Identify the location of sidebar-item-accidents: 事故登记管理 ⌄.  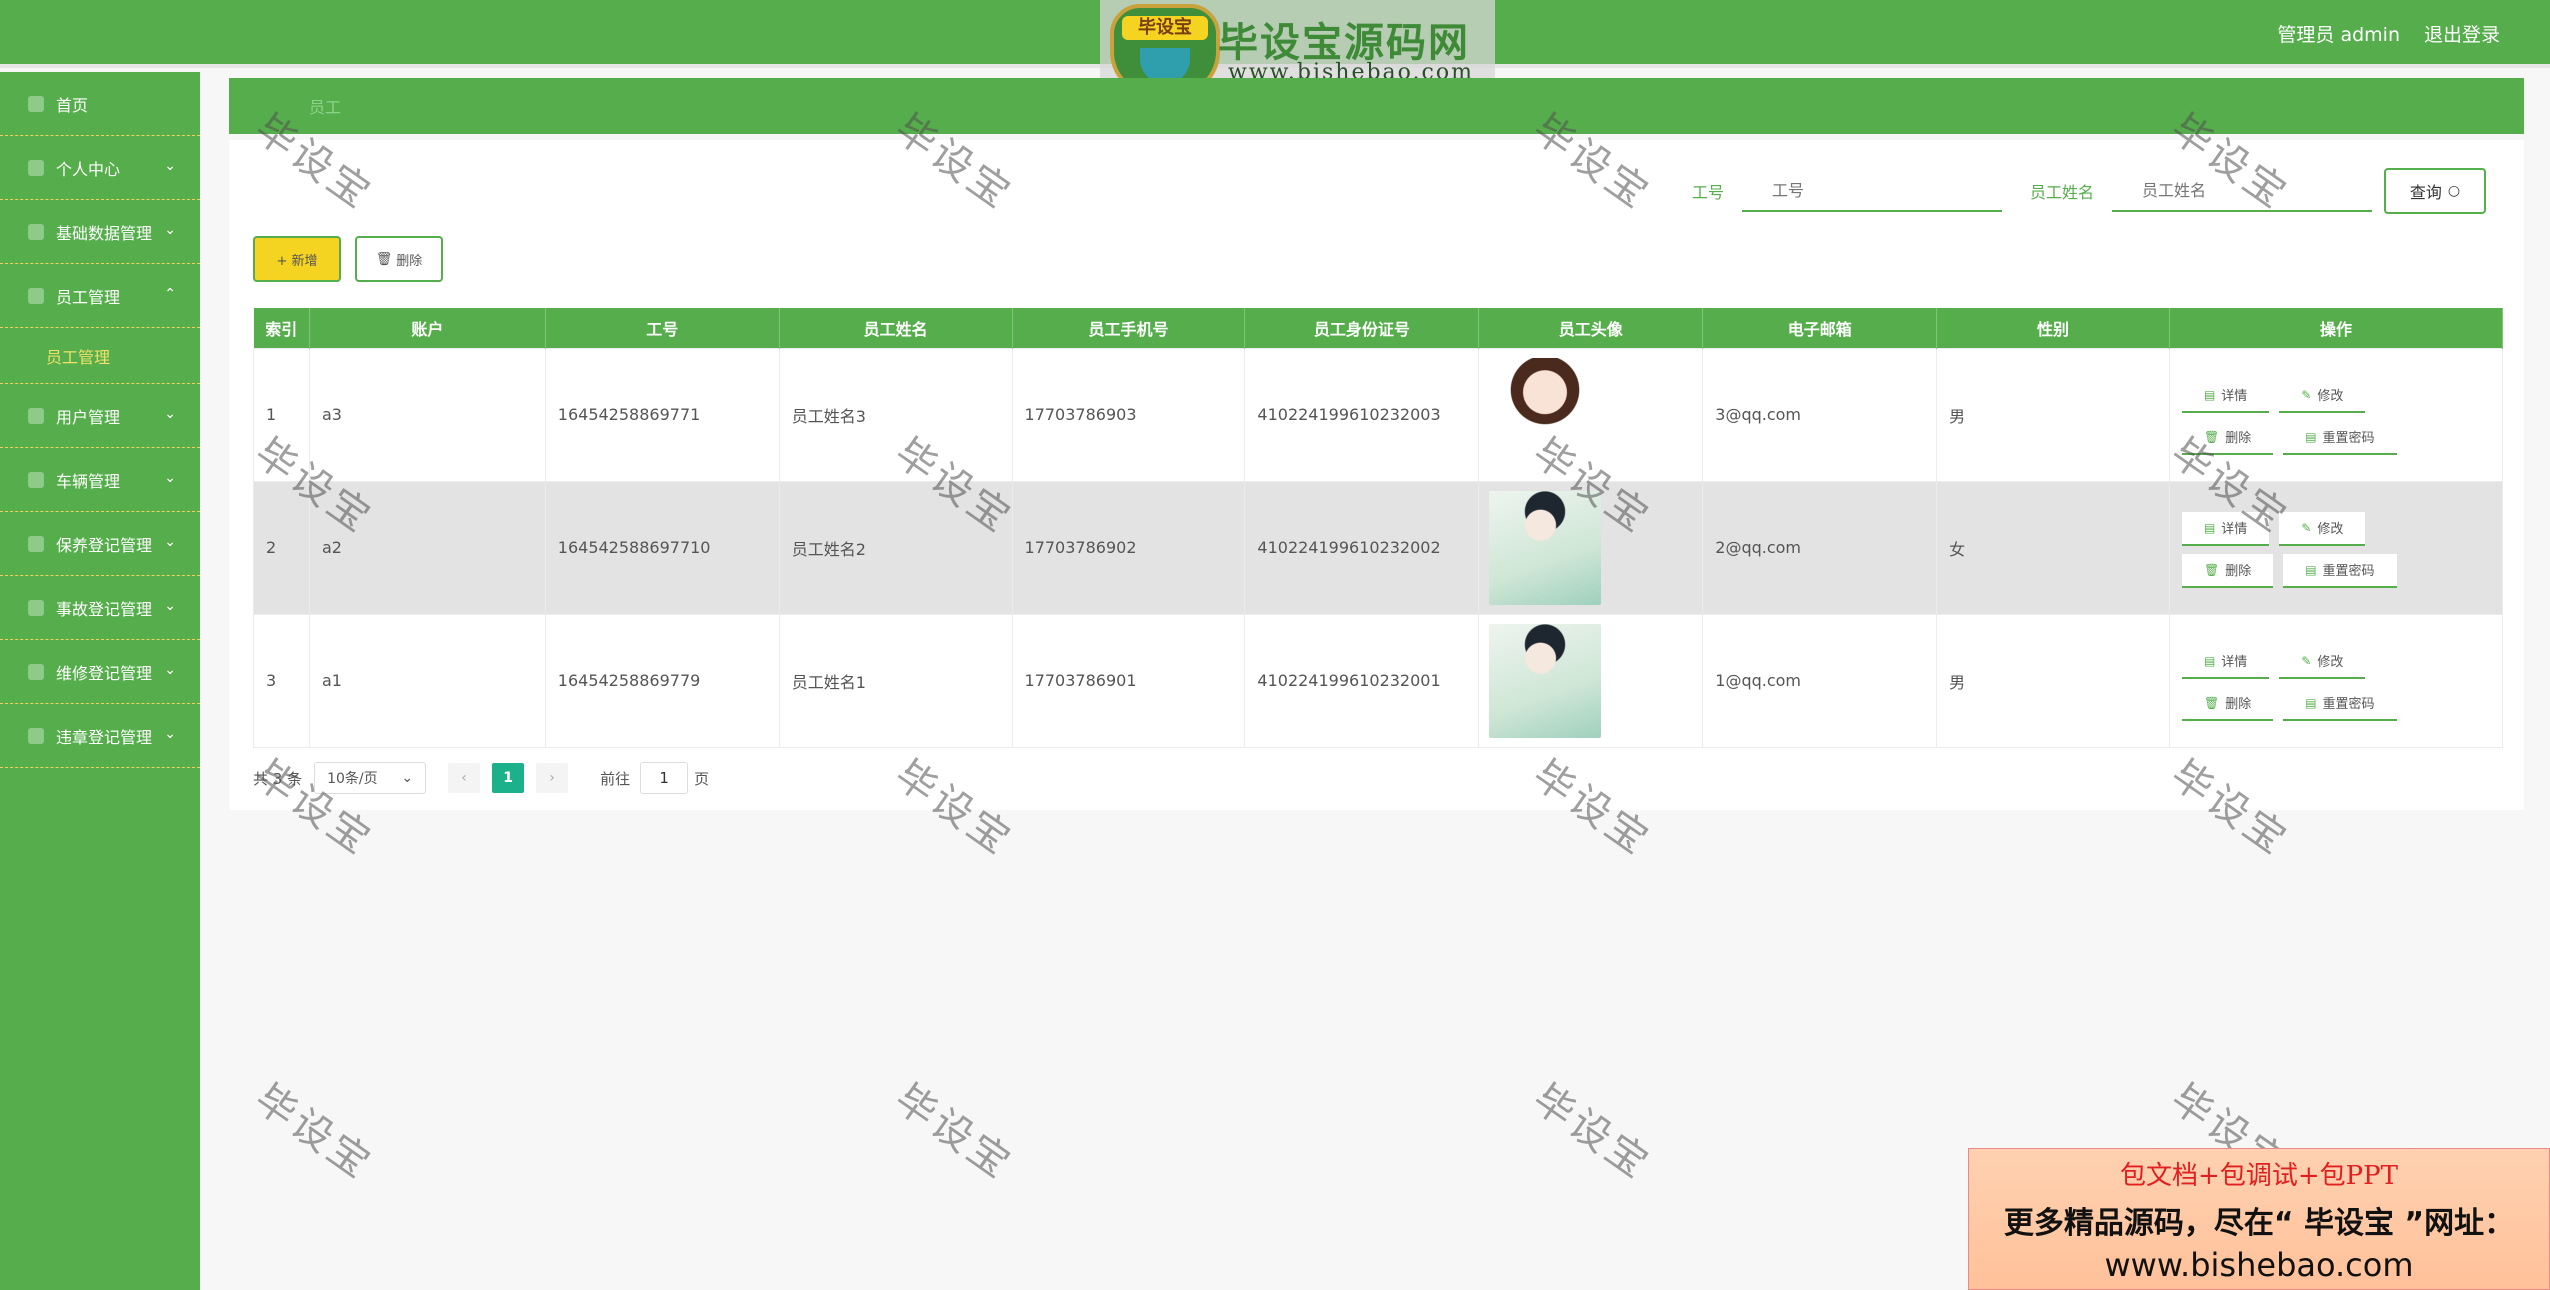
(100, 608).